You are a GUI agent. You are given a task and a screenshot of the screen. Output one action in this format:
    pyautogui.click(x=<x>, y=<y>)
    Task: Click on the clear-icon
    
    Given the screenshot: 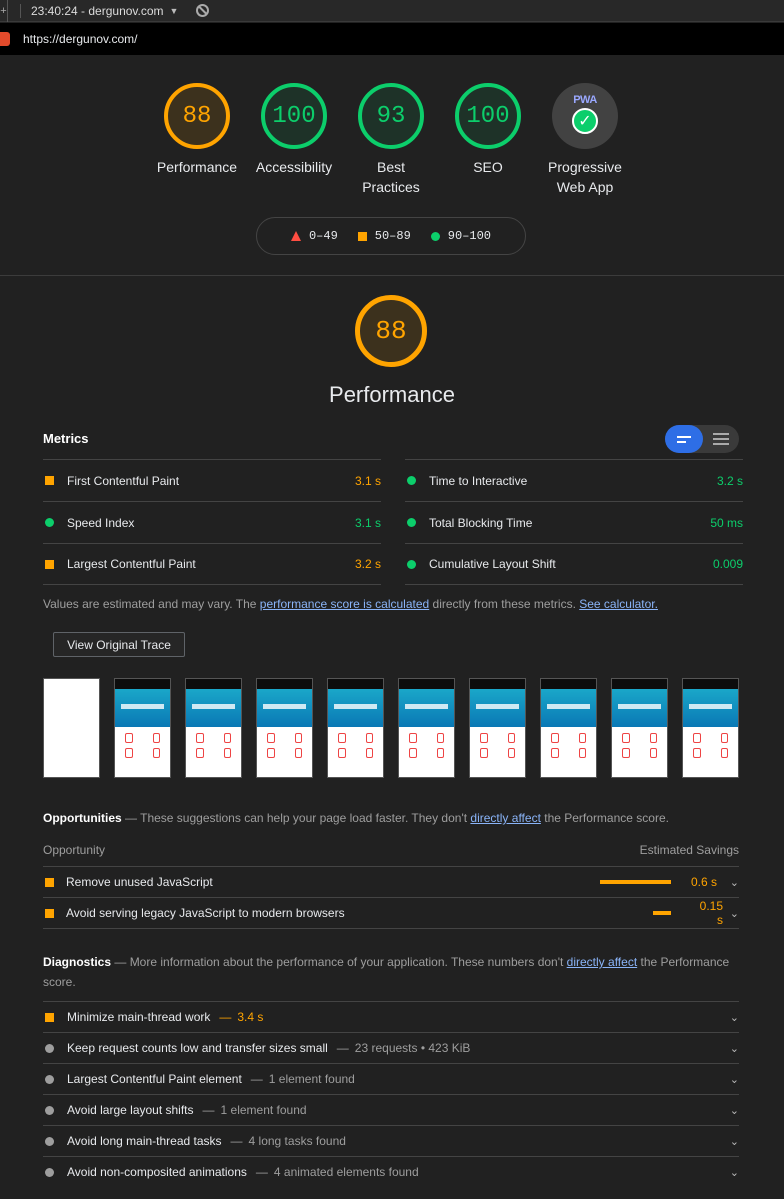 What is the action you would take?
    pyautogui.click(x=203, y=10)
    